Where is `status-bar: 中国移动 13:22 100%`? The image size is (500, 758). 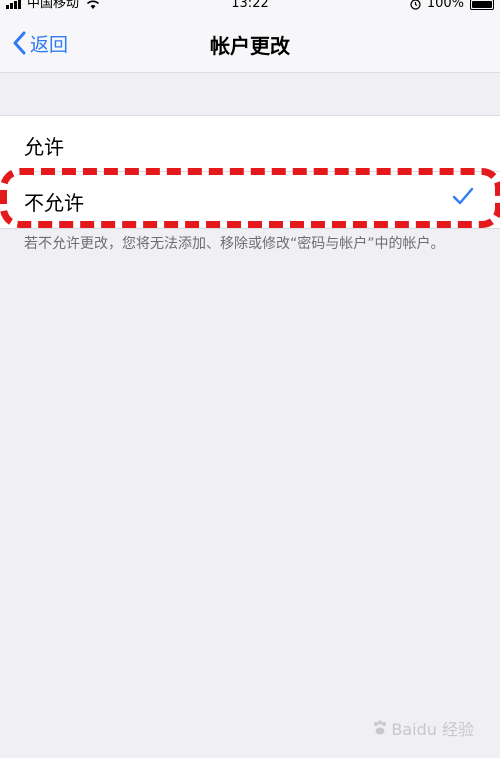
status-bar: 中国移动 13:22 100% is located at coordinates (250, 7).